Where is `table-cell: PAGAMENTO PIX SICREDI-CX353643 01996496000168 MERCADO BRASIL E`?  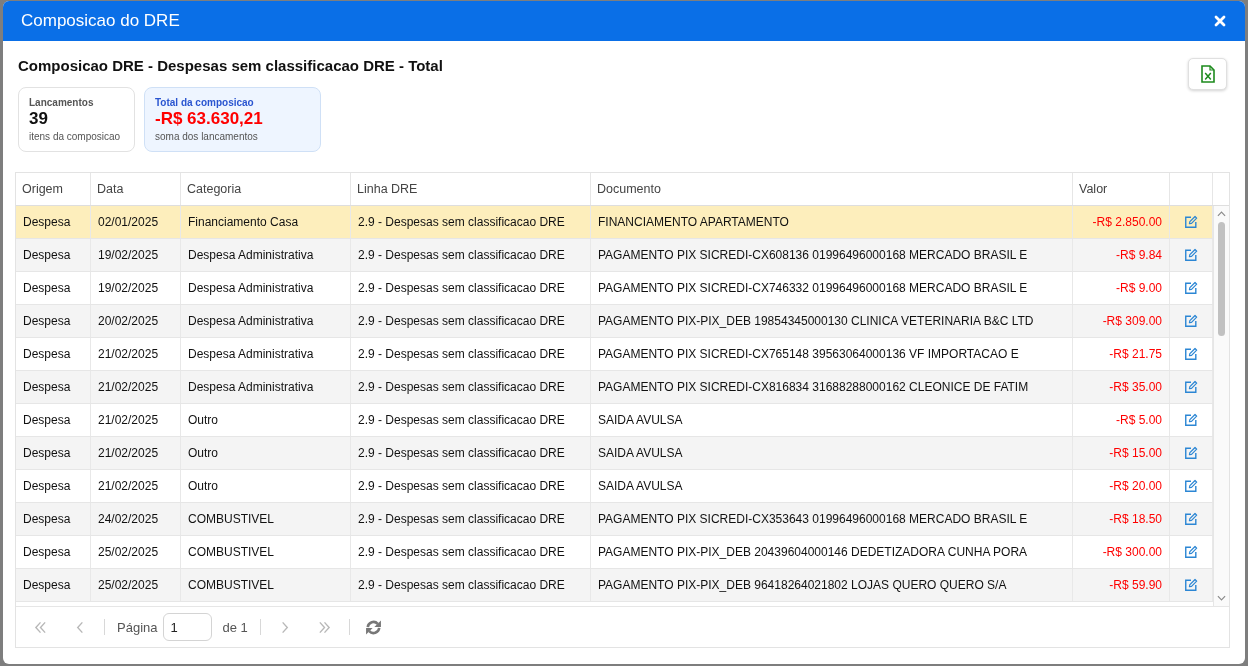 table-cell: PAGAMENTO PIX SICREDI-CX353643 01996496000168 MERCADO BRASIL E is located at coordinates (832, 519).